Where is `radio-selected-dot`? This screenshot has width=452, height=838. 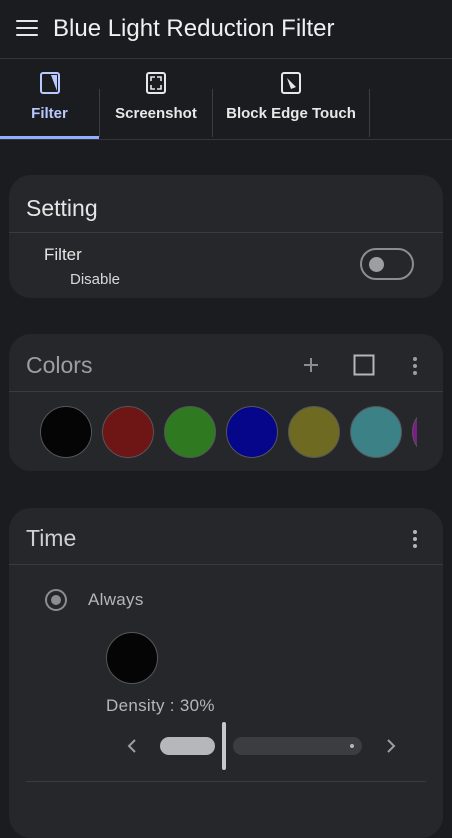 radio-selected-dot is located at coordinates (56, 600).